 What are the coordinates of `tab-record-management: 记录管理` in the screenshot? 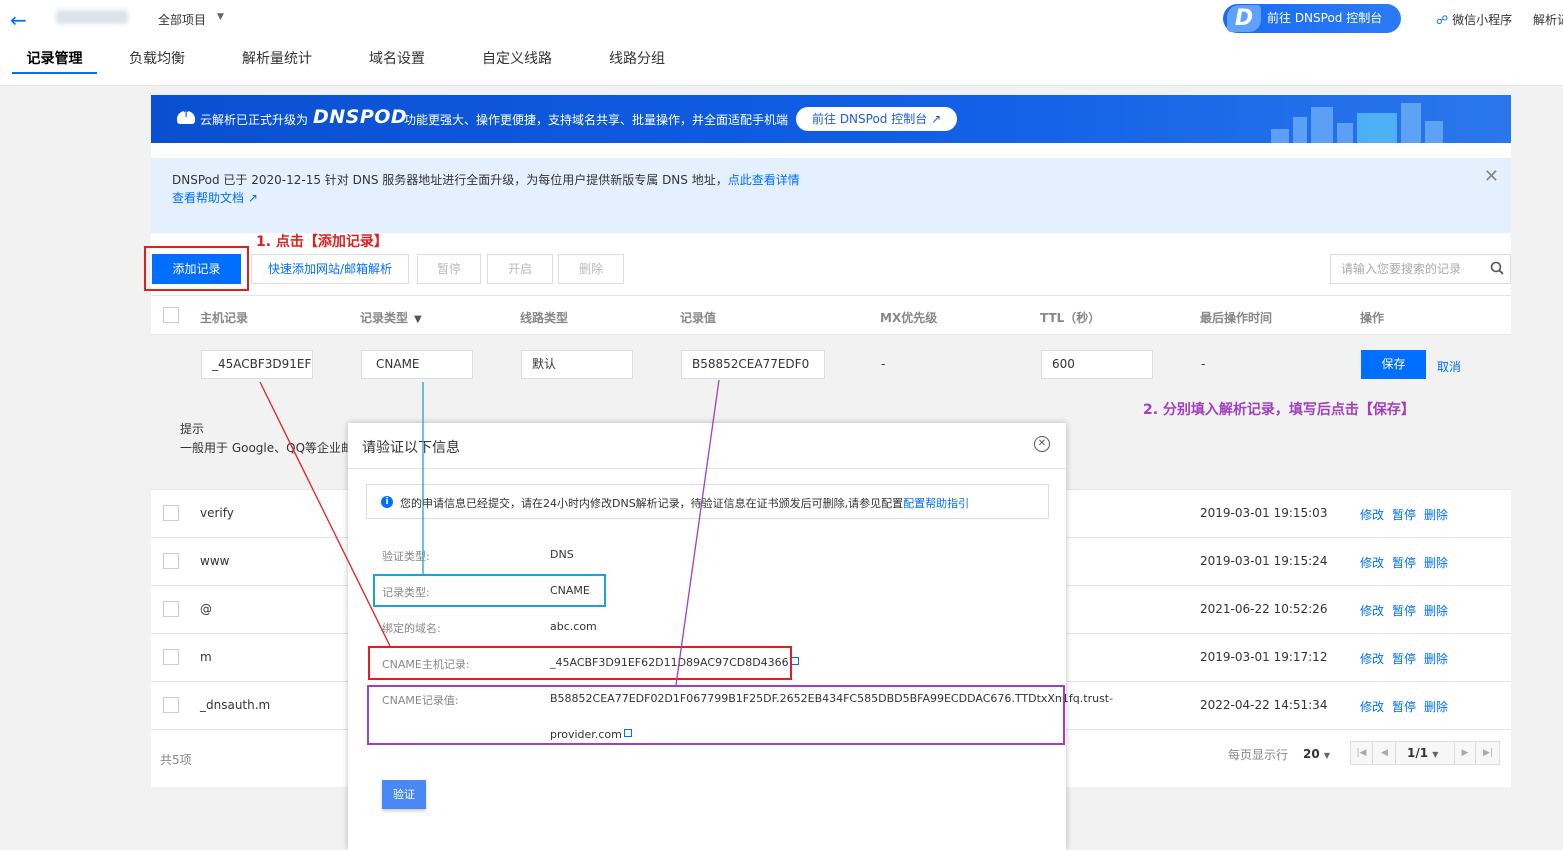 It's located at (54, 59).